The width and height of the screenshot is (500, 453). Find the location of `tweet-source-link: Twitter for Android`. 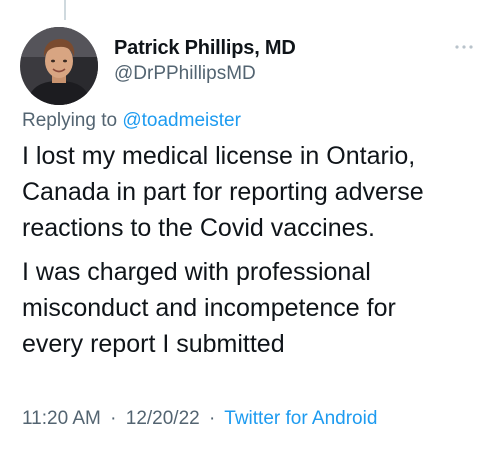

tweet-source-link: Twitter for Android is located at coordinates (300, 418).